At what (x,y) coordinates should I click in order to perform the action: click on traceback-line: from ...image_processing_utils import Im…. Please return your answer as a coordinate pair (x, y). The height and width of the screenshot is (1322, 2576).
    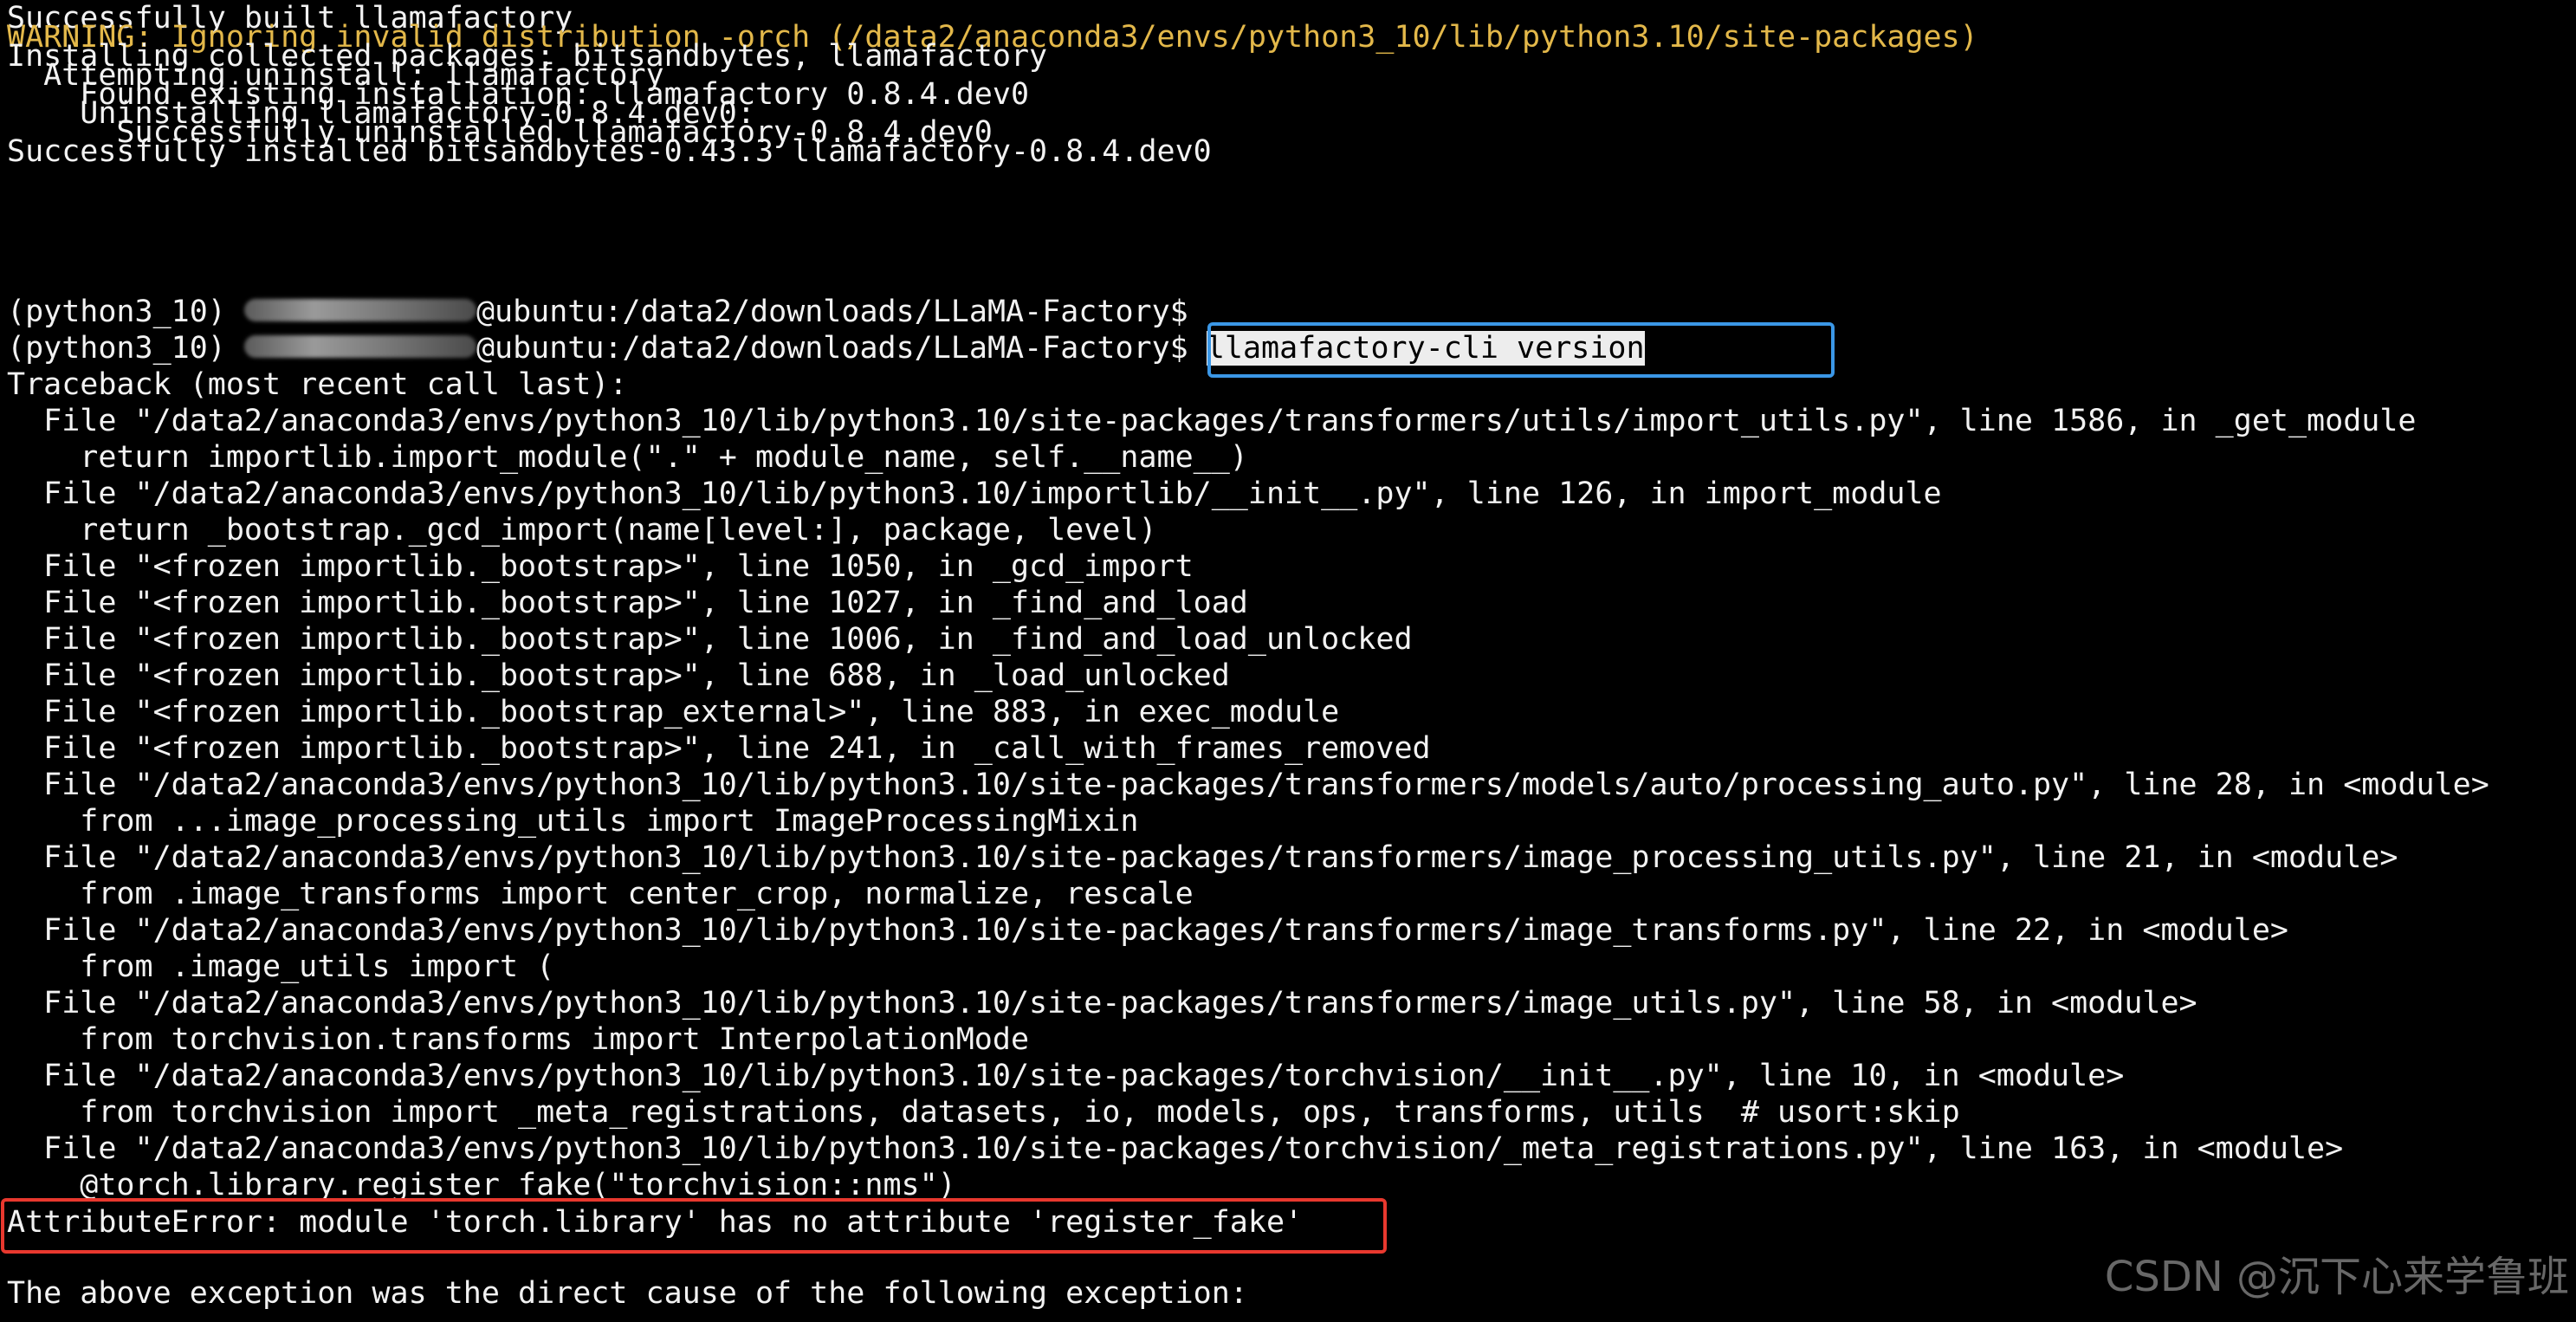
    Looking at the image, I should click on (573, 821).